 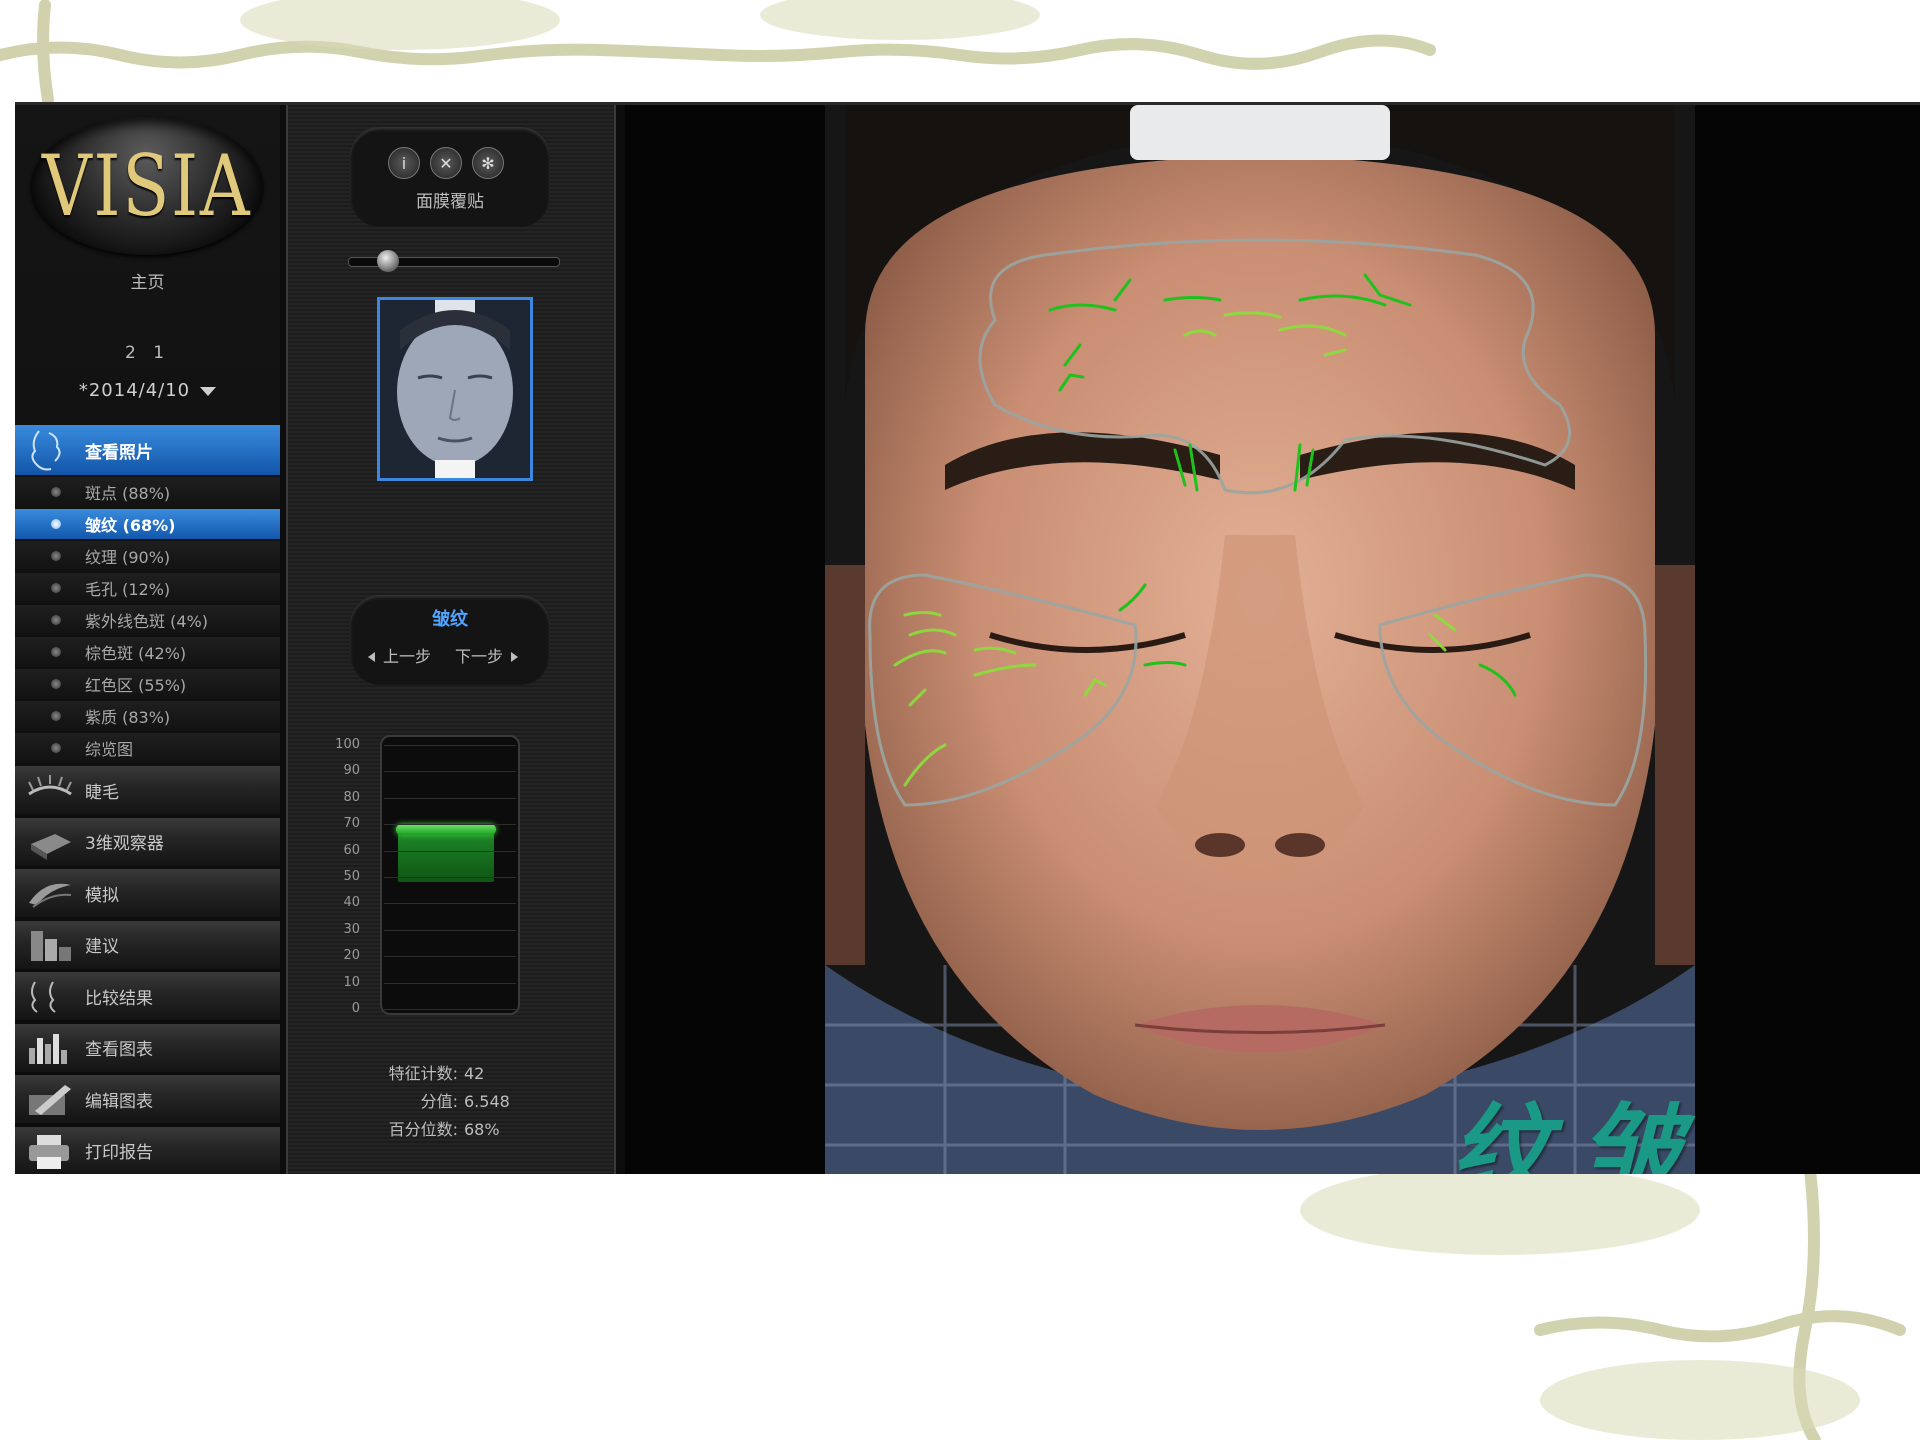 I want to click on previous-button: 上一步, so click(x=399, y=655).